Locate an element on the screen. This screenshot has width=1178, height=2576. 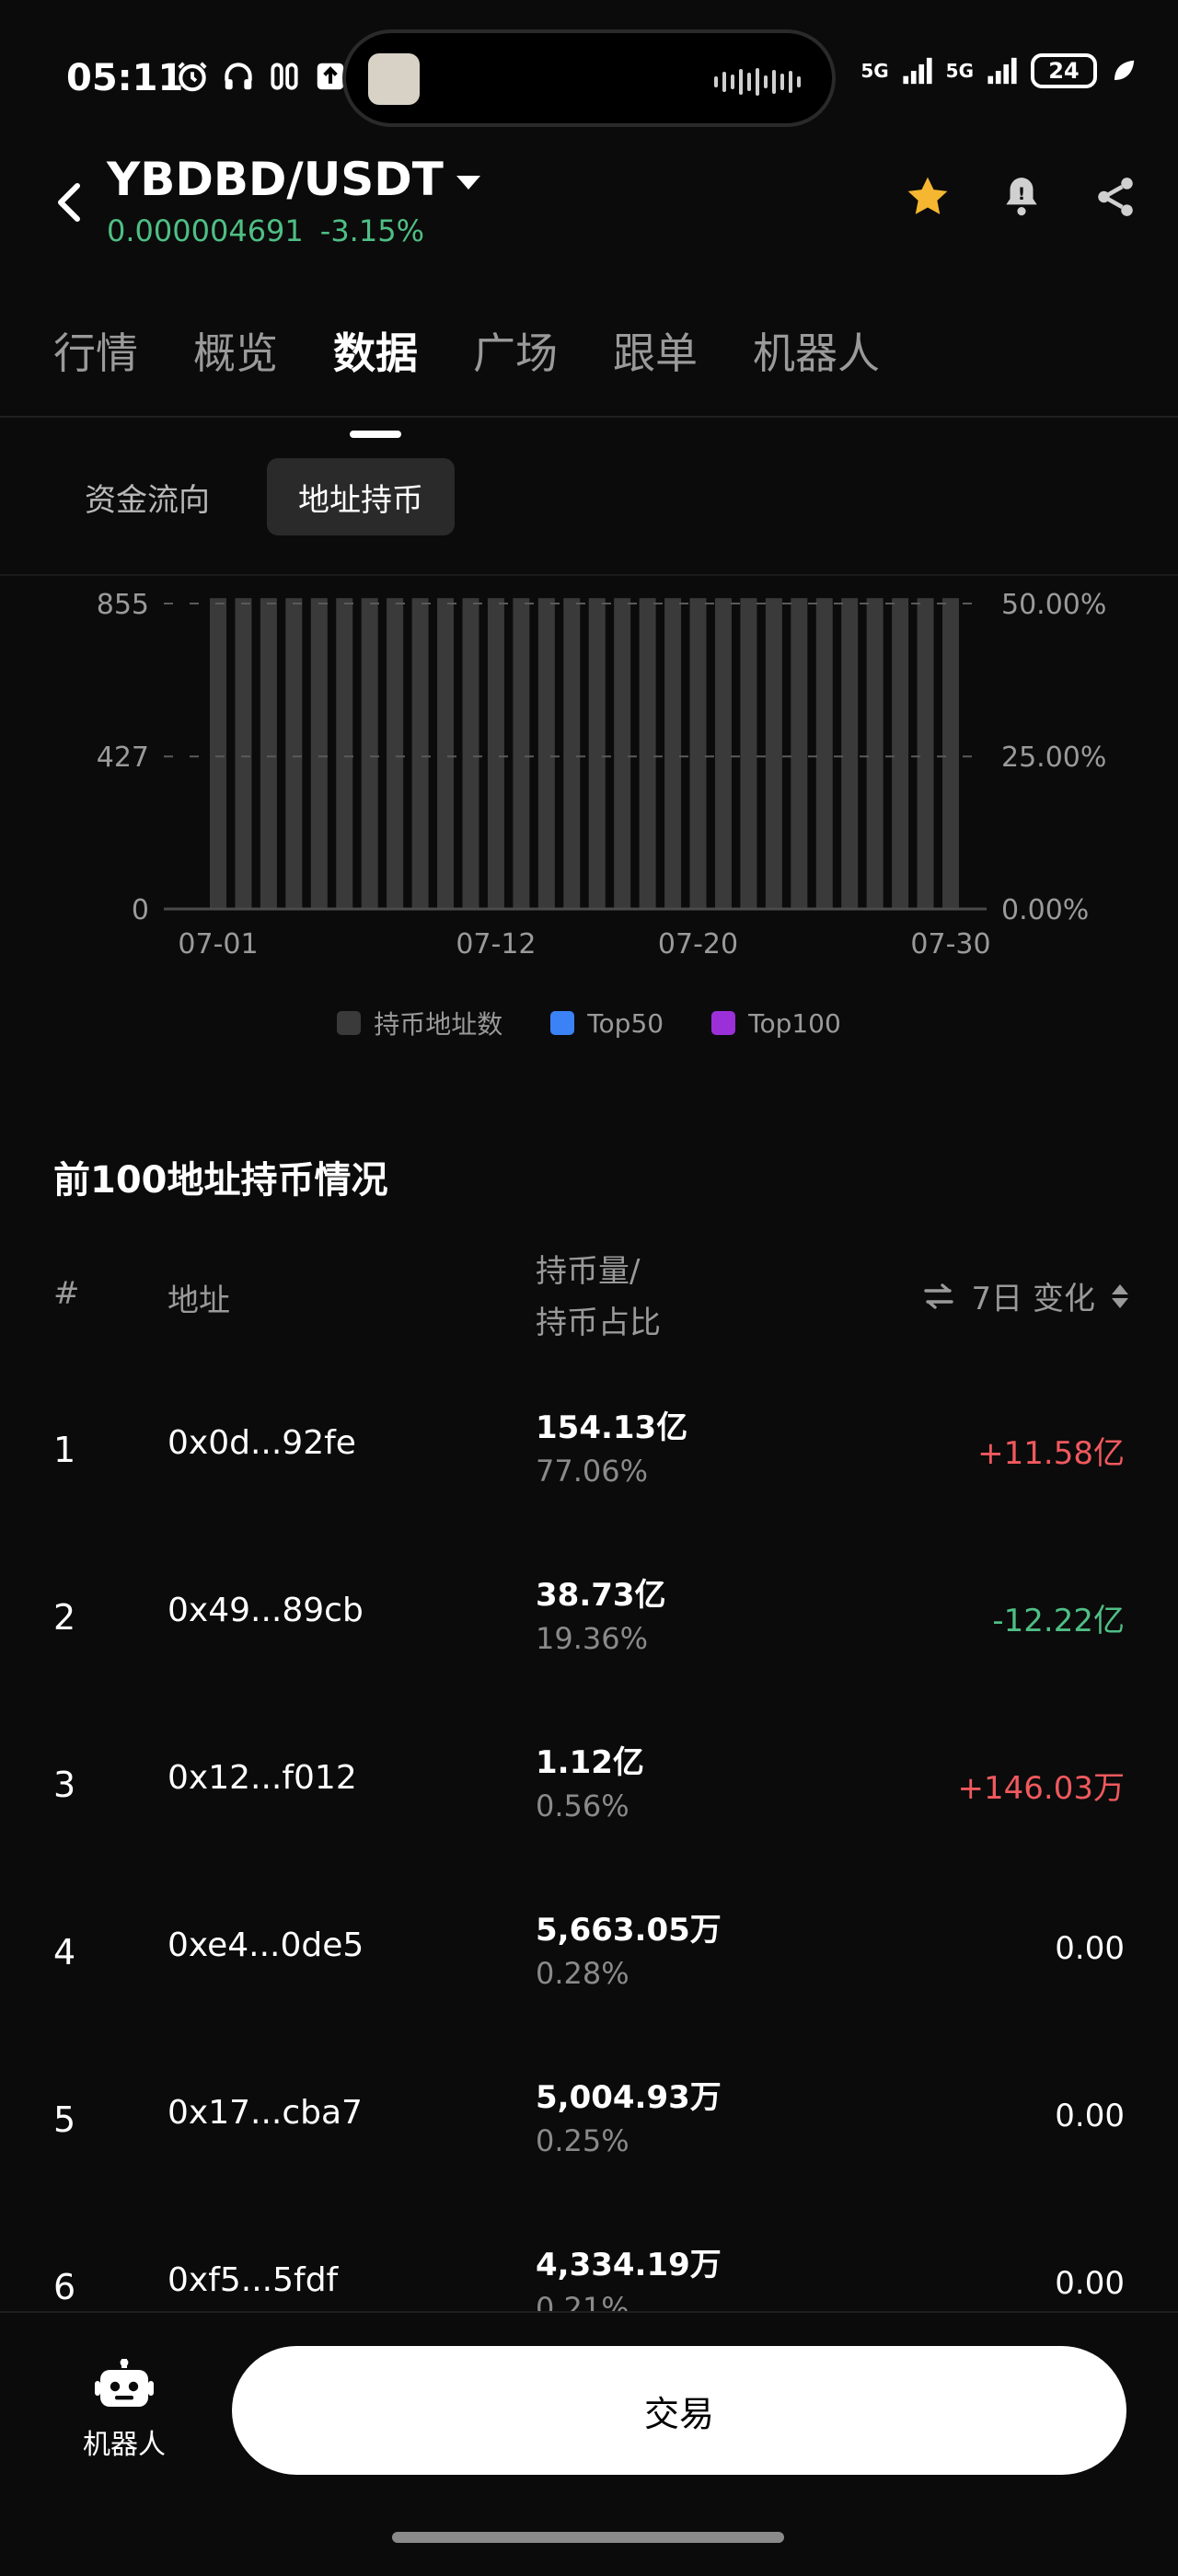
x-tick-label: 07-01 is located at coordinates (218, 944).